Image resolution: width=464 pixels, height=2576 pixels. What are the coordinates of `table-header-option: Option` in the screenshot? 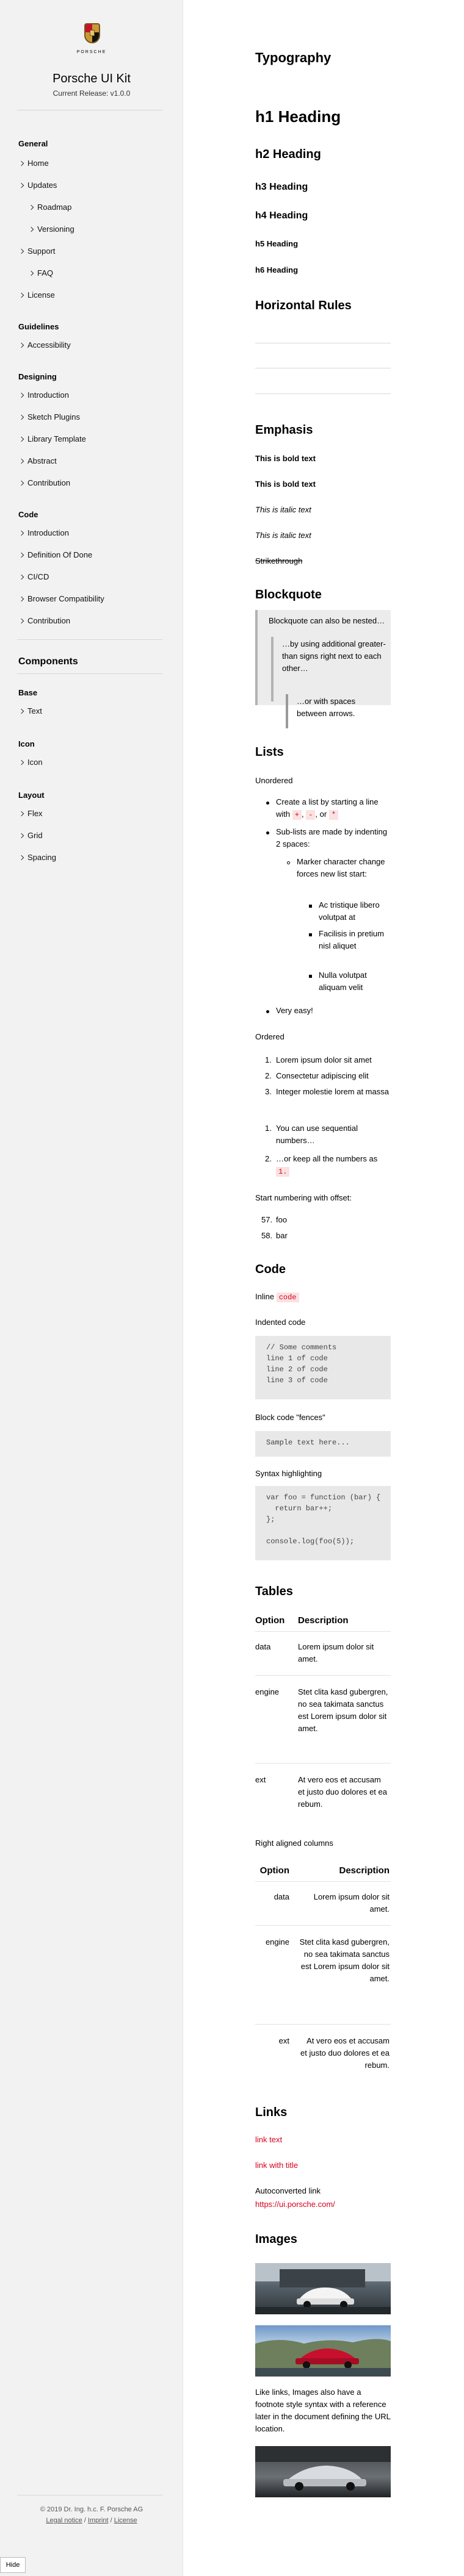 It's located at (274, 1871).